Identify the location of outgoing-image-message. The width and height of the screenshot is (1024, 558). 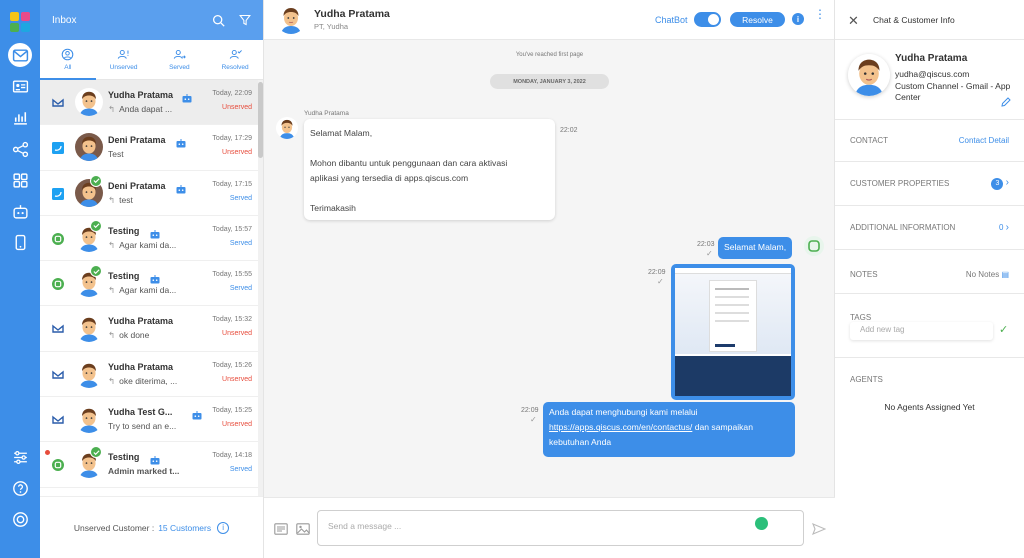
(733, 332).